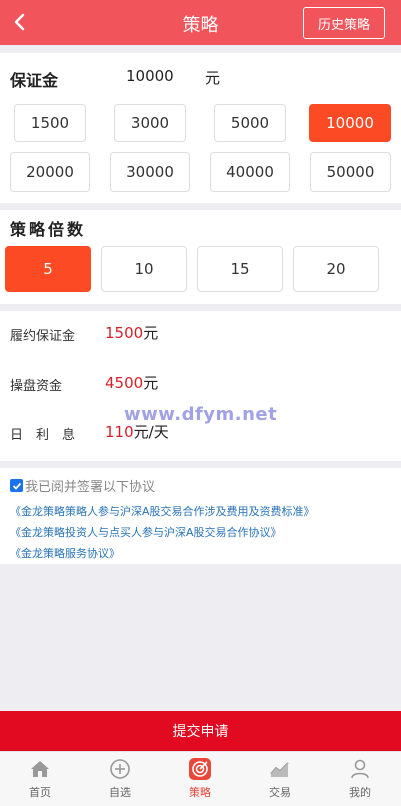  I want to click on deposit-option-10000: 10000, so click(350, 123).